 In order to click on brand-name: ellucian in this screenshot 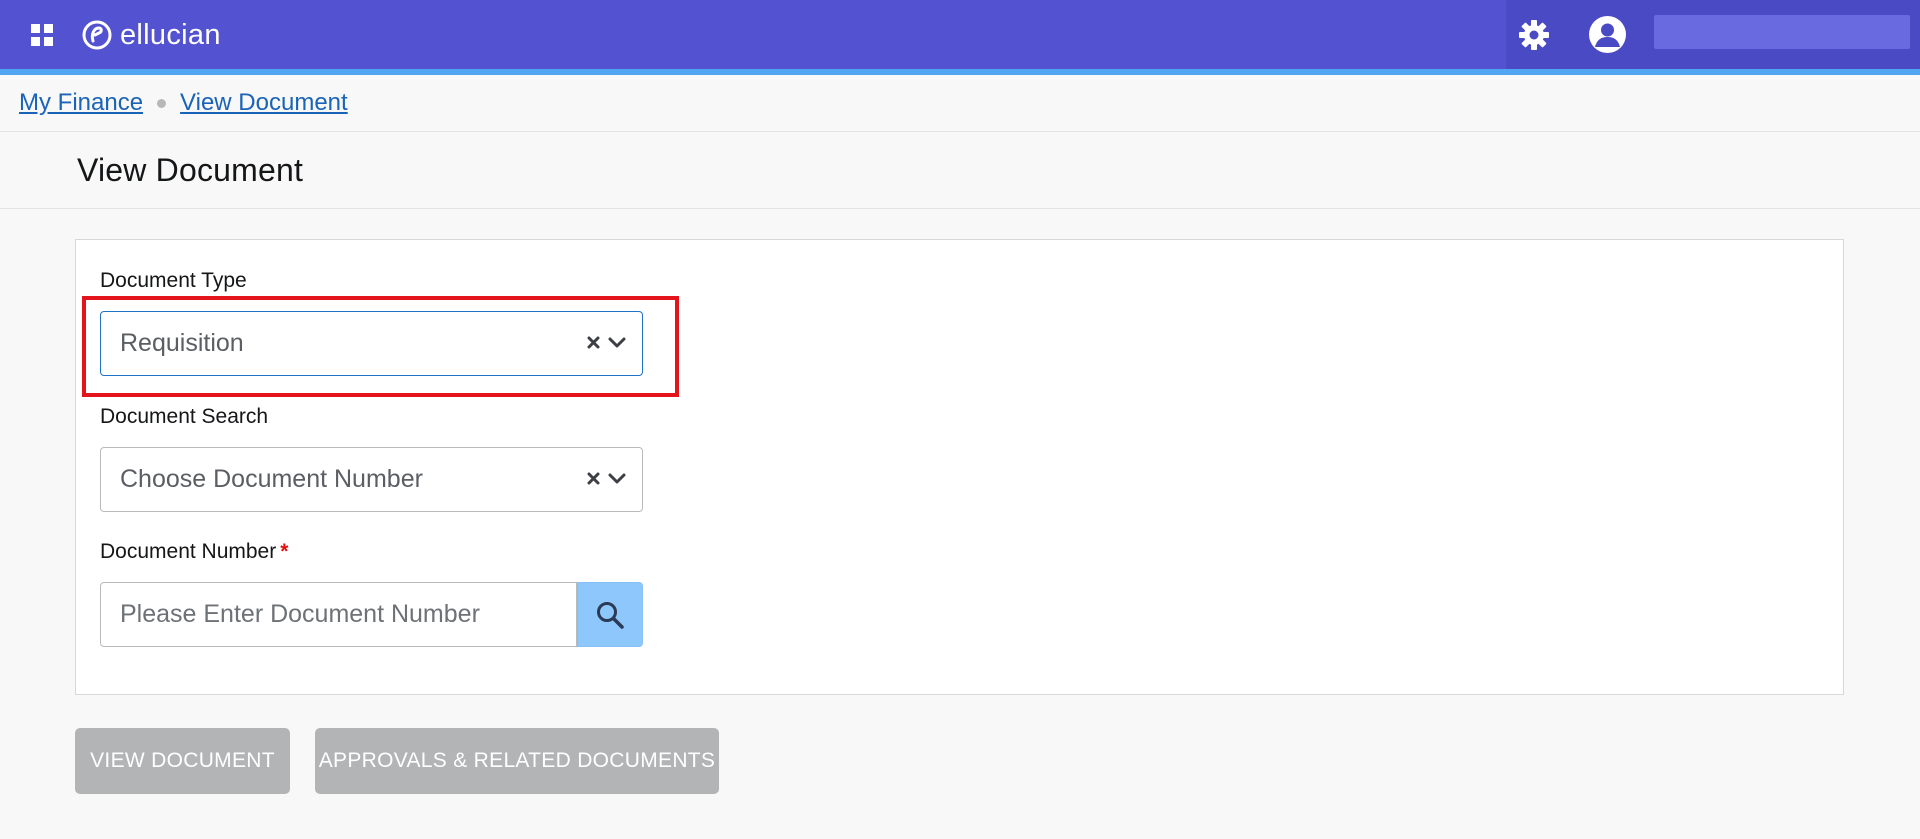, I will do `click(170, 34)`.